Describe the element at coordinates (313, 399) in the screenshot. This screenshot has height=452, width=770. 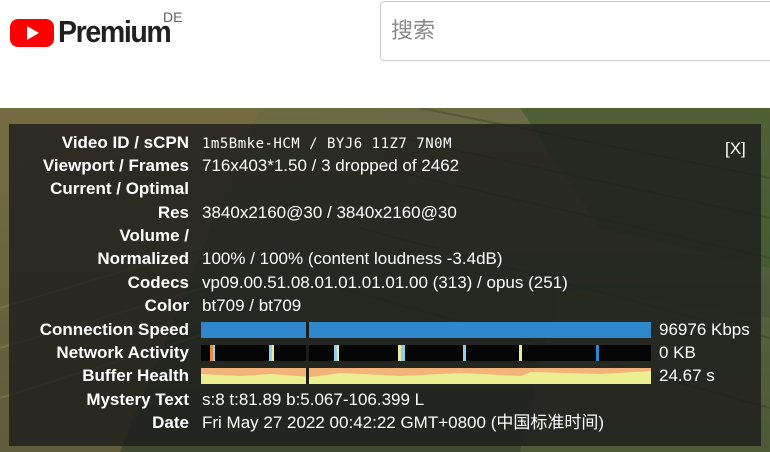
I see `stat-value: s:8 t:81.89 b:5.067-106.399 L` at that location.